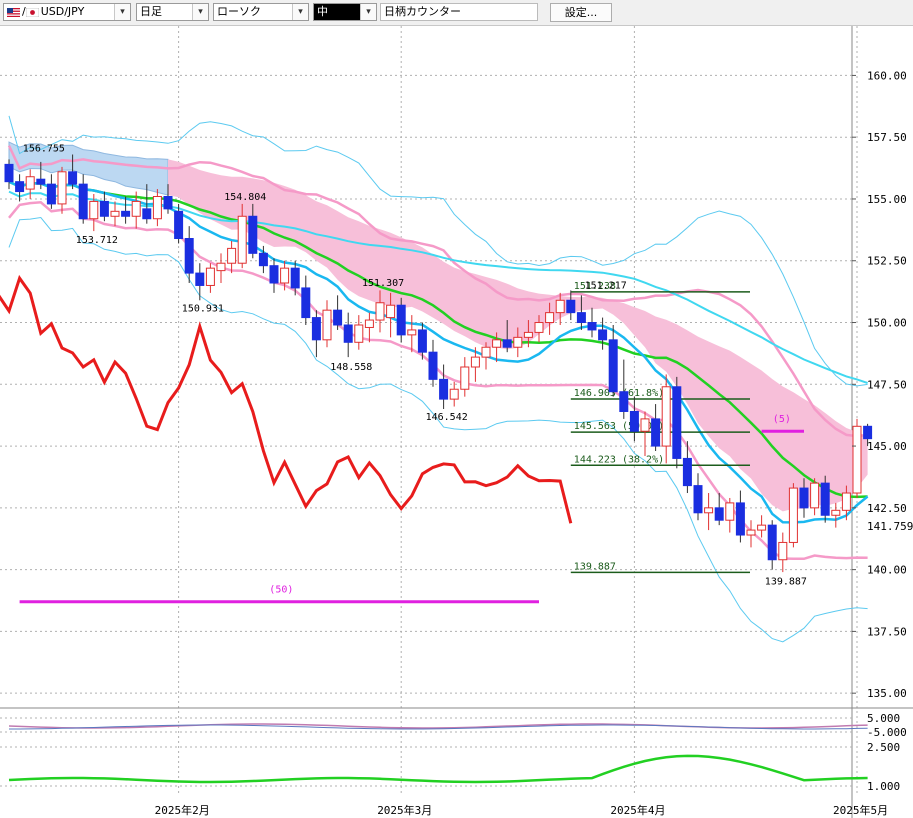 The height and width of the screenshot is (818, 913). I want to click on osc-tick-label: 1.000, so click(883, 786).